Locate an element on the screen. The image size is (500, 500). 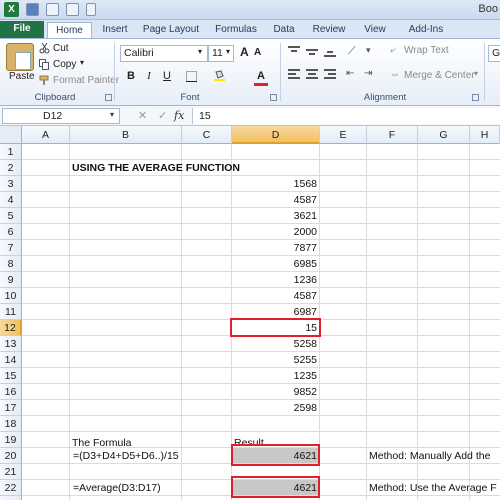
column-header-e: E is located at coordinates (343, 135).